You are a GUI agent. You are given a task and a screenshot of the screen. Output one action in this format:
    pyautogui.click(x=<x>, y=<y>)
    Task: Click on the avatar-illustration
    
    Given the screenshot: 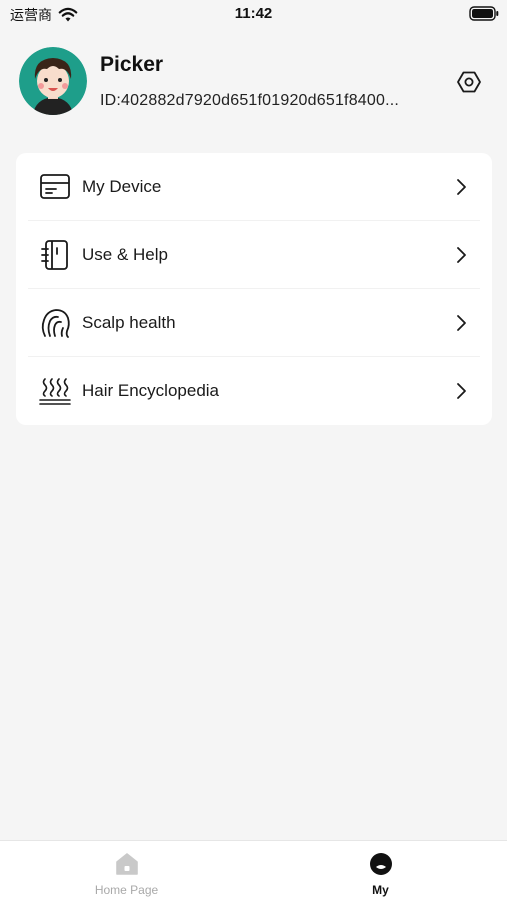 What is the action you would take?
    pyautogui.click(x=53, y=81)
    